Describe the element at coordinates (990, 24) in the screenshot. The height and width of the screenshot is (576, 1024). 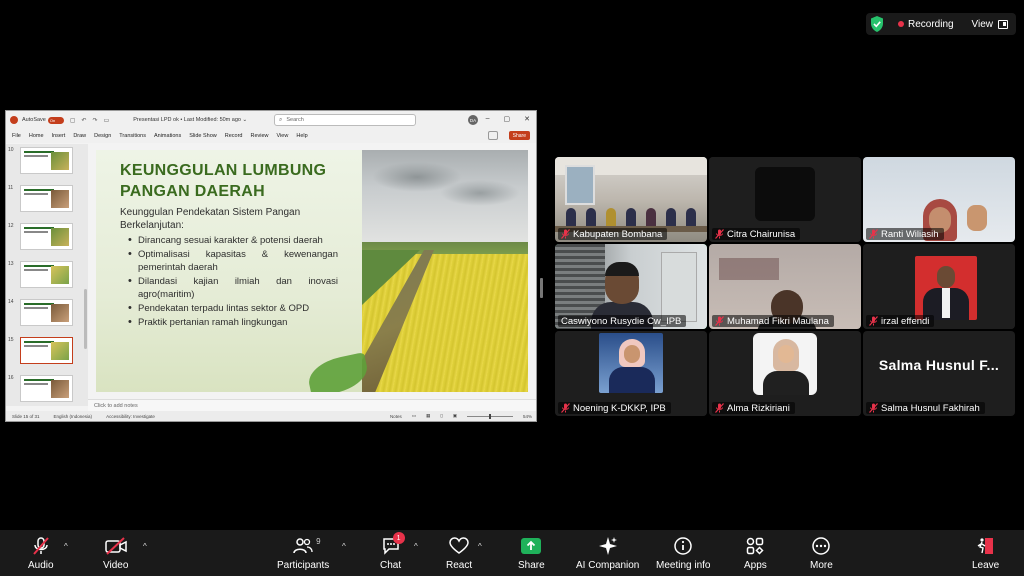
I see `view-button: View` at that location.